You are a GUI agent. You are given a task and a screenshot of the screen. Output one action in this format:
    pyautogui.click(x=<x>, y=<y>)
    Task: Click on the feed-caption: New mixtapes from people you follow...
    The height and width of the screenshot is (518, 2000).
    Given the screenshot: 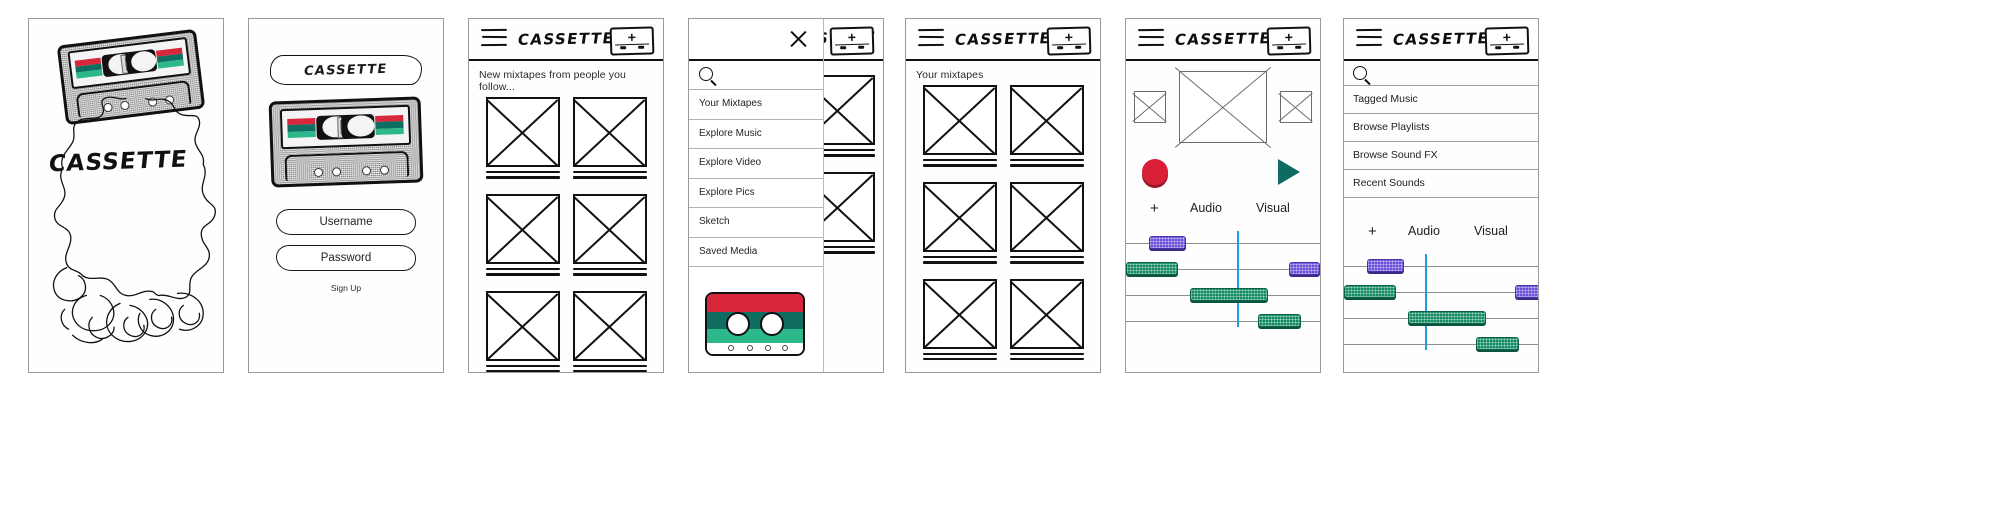 What is the action you would take?
    pyautogui.click(x=552, y=81)
    